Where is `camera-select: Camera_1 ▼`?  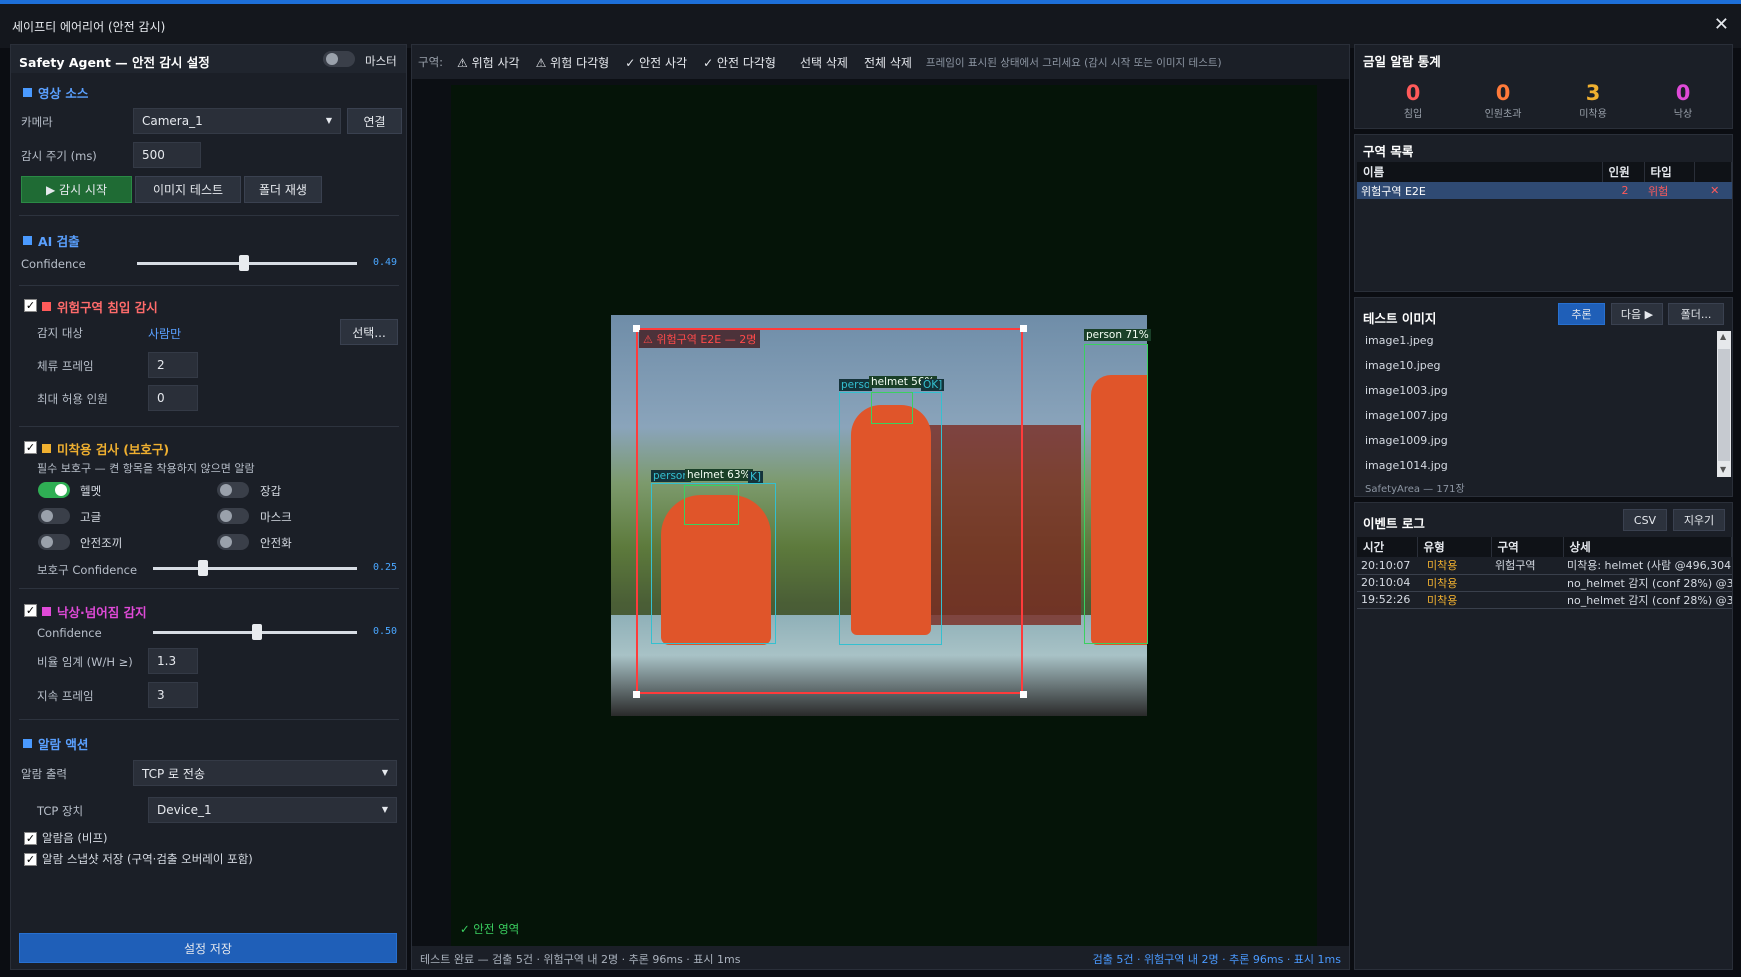
camera-select: Camera_1 ▼ is located at coordinates (237, 121).